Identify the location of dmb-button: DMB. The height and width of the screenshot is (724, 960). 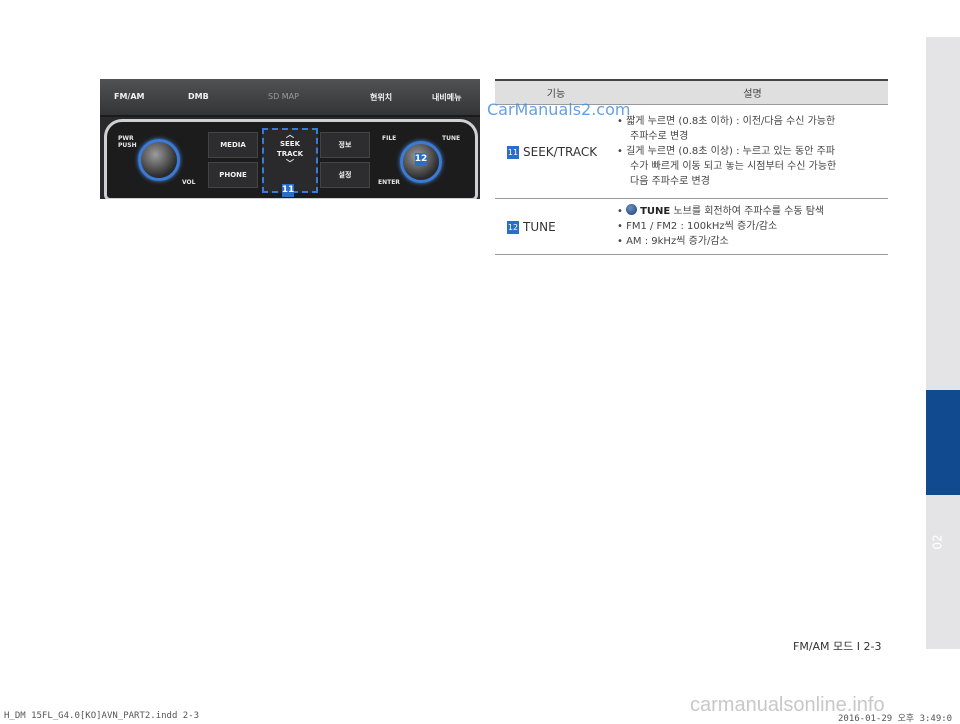
(198, 96).